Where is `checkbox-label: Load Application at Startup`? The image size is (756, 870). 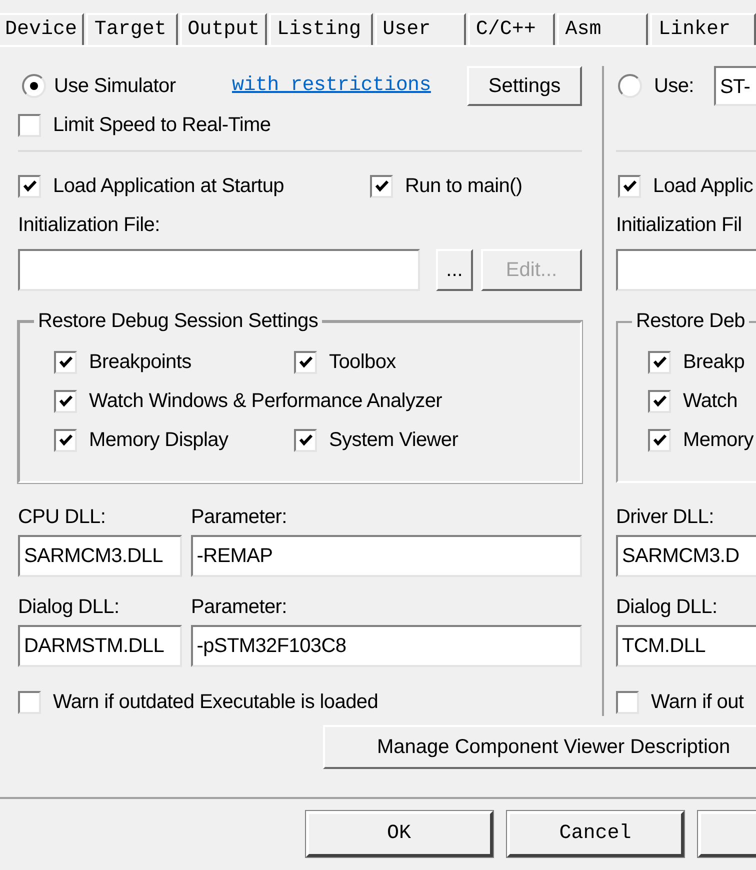 checkbox-label: Load Application at Startup is located at coordinates (168, 186).